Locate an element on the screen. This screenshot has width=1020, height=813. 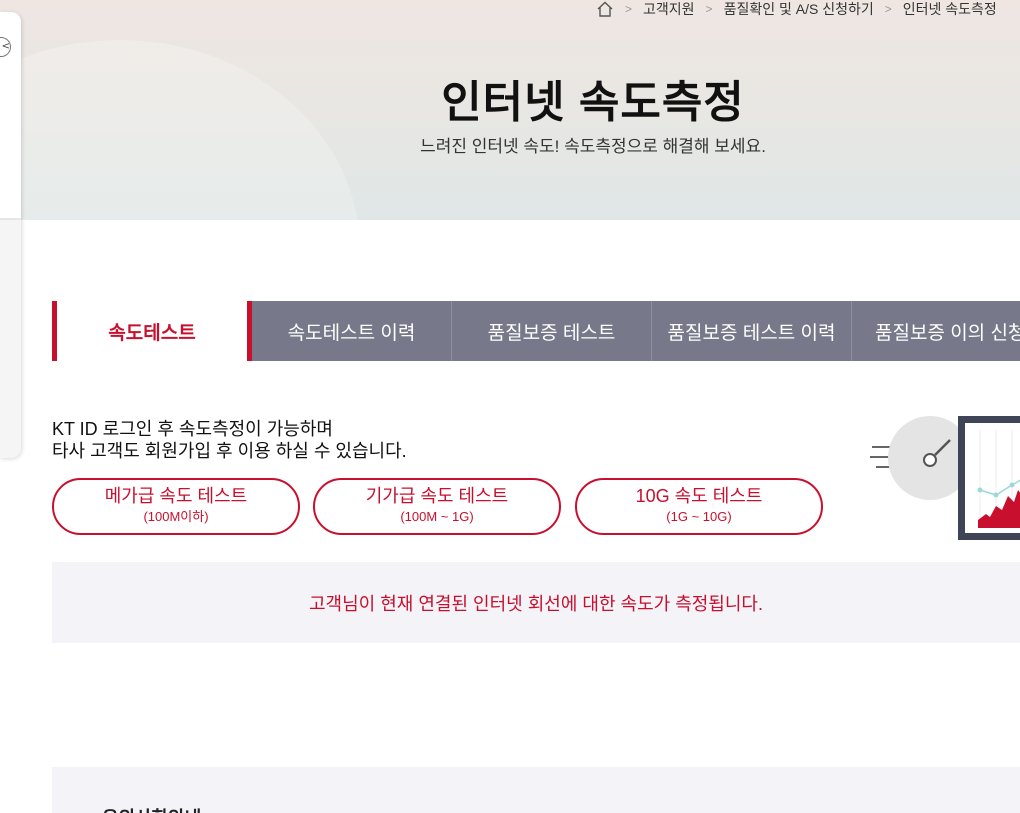
page-title: 인터넷 속도측정 is located at coordinates (593, 102).